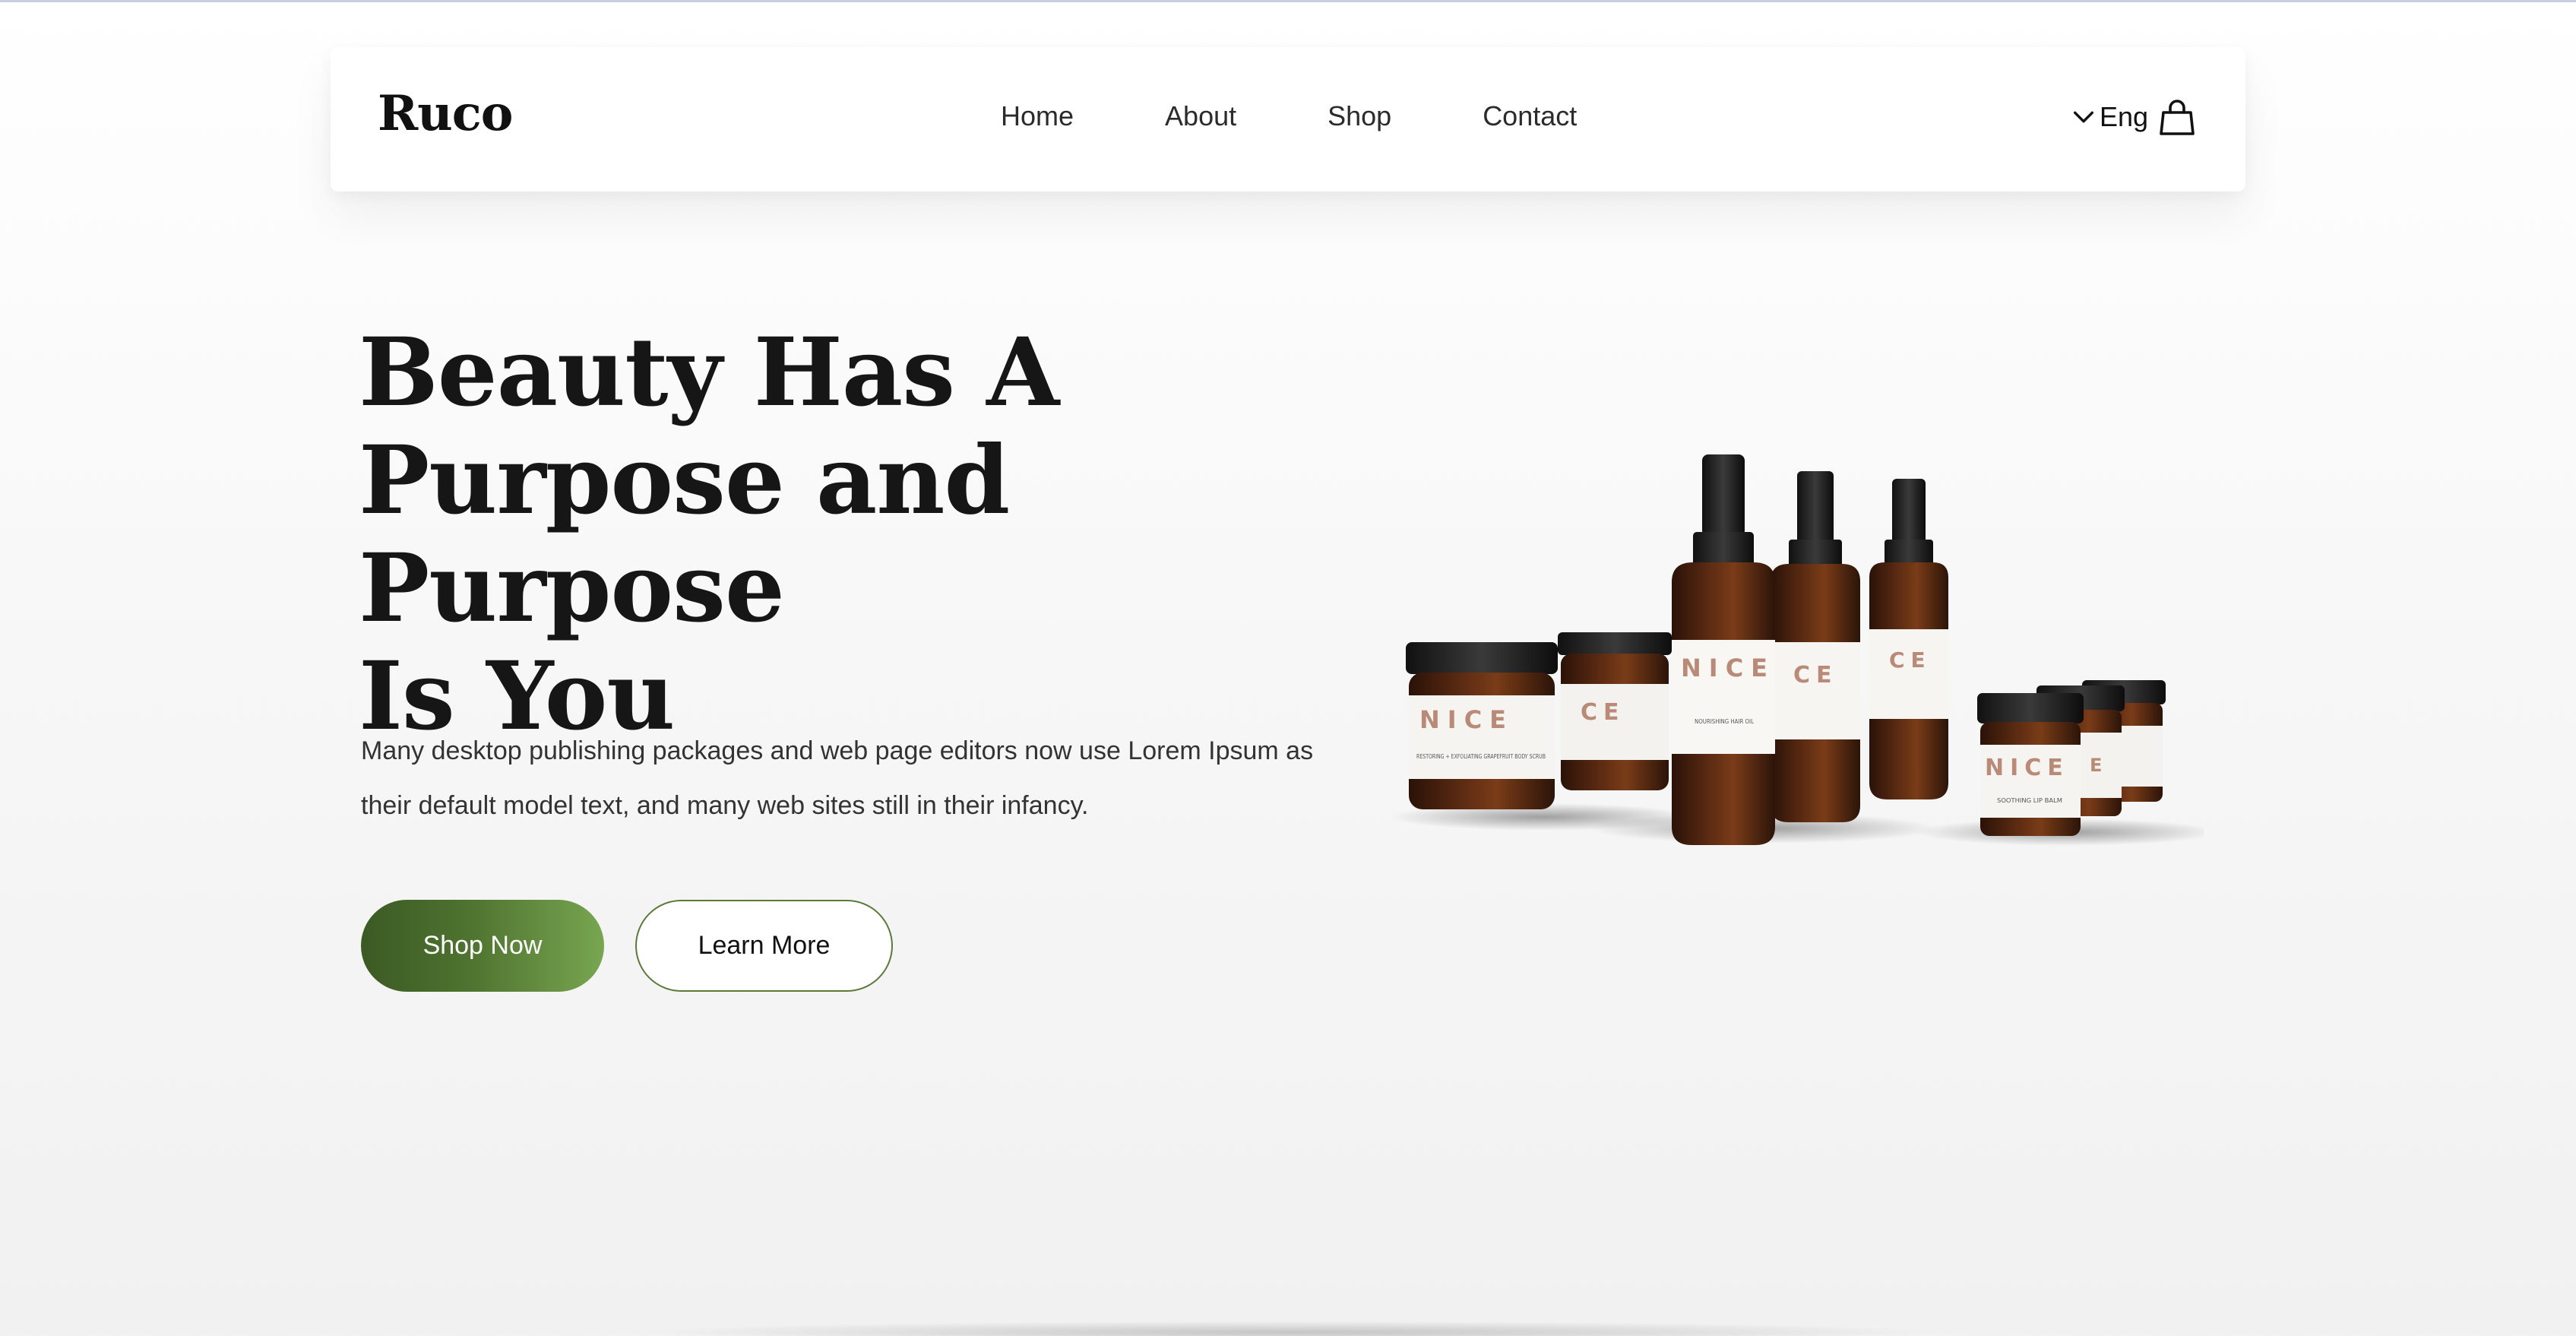 This screenshot has width=2576, height=1336. Describe the element at coordinates (2177, 117) in the screenshot. I see `shopping-bag-icon` at that location.